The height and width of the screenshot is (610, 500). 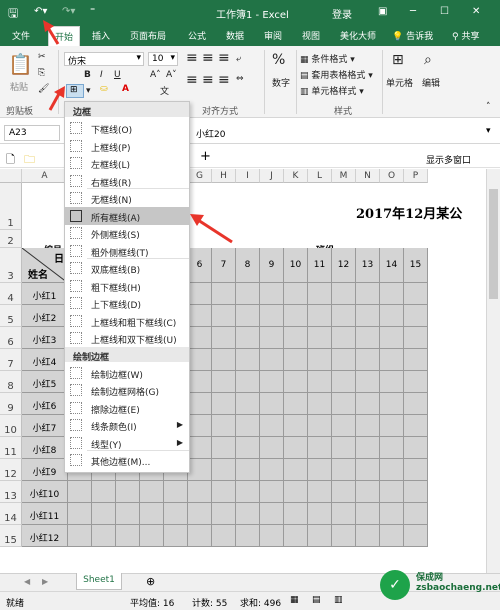 What do you see at coordinates (488, 107) in the screenshot?
I see `collapse-ribbon-icon: ˄` at bounding box center [488, 107].